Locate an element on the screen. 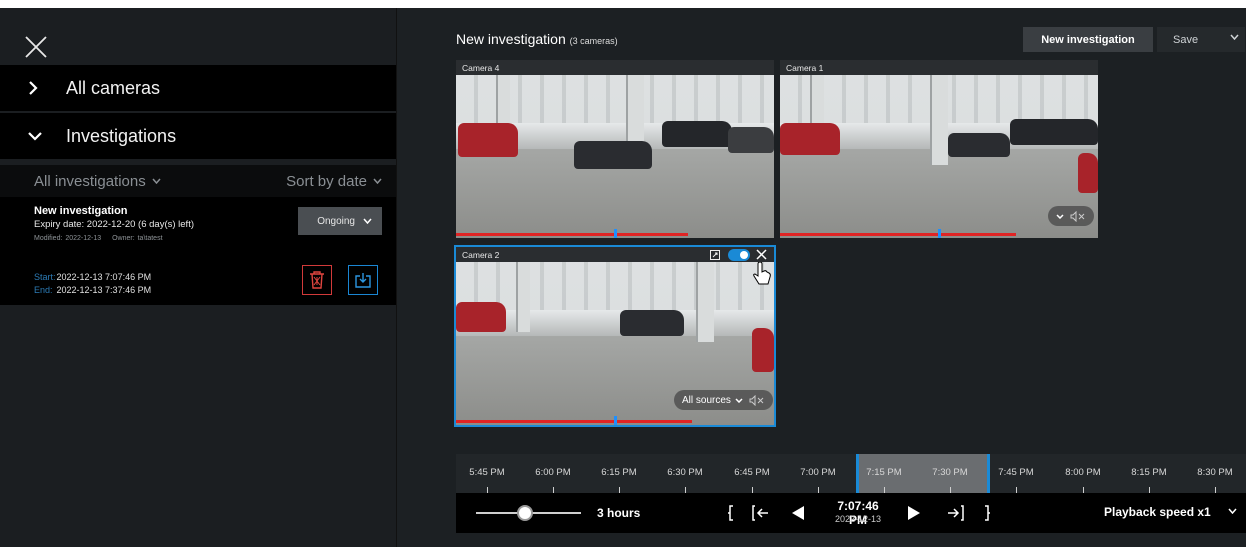 The height and width of the screenshot is (547, 1246). camera-tile-selected: Camera 2 All sources is located at coordinates (615, 336).